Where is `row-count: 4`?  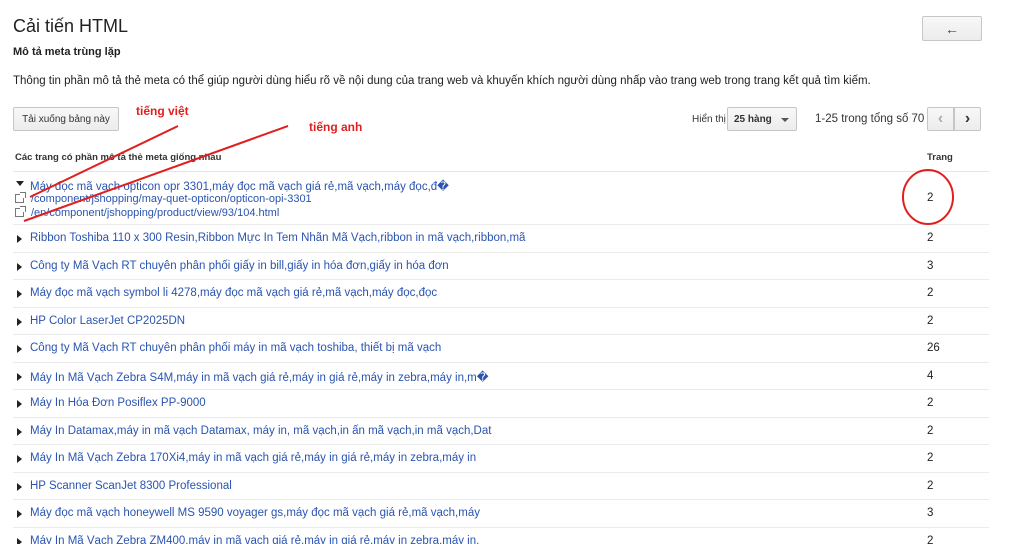 row-count: 4 is located at coordinates (930, 375).